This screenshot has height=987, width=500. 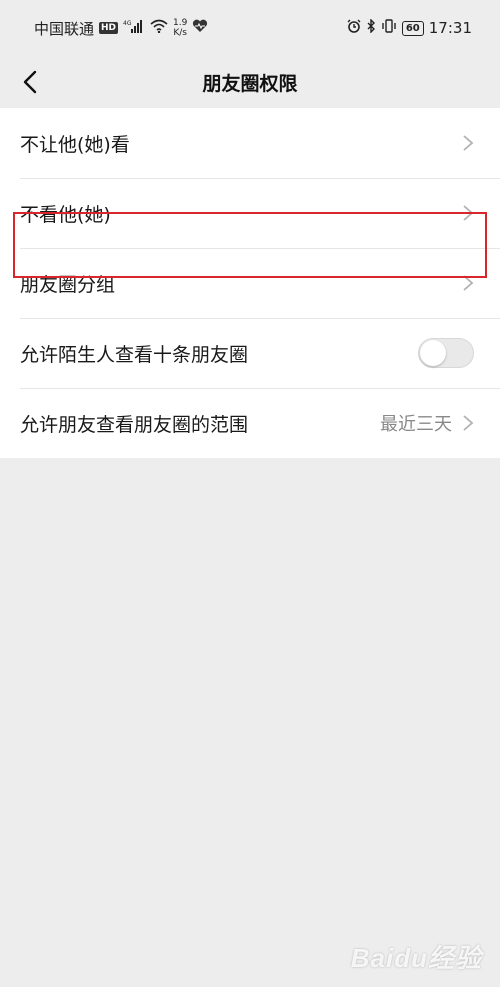 I want to click on toggle-knob, so click(x=433, y=353).